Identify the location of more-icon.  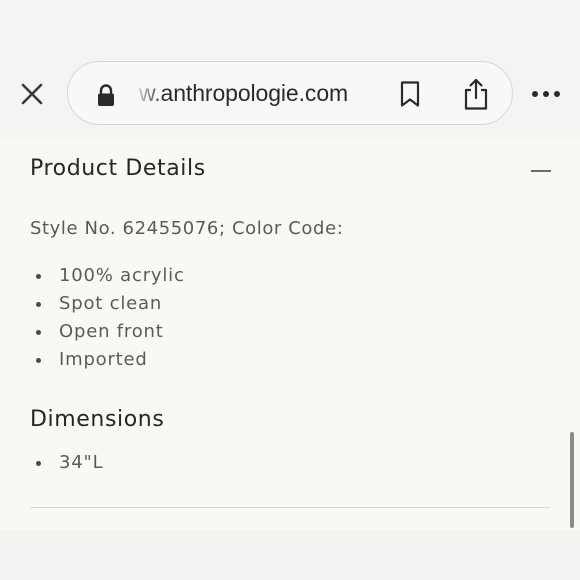
(546, 94).